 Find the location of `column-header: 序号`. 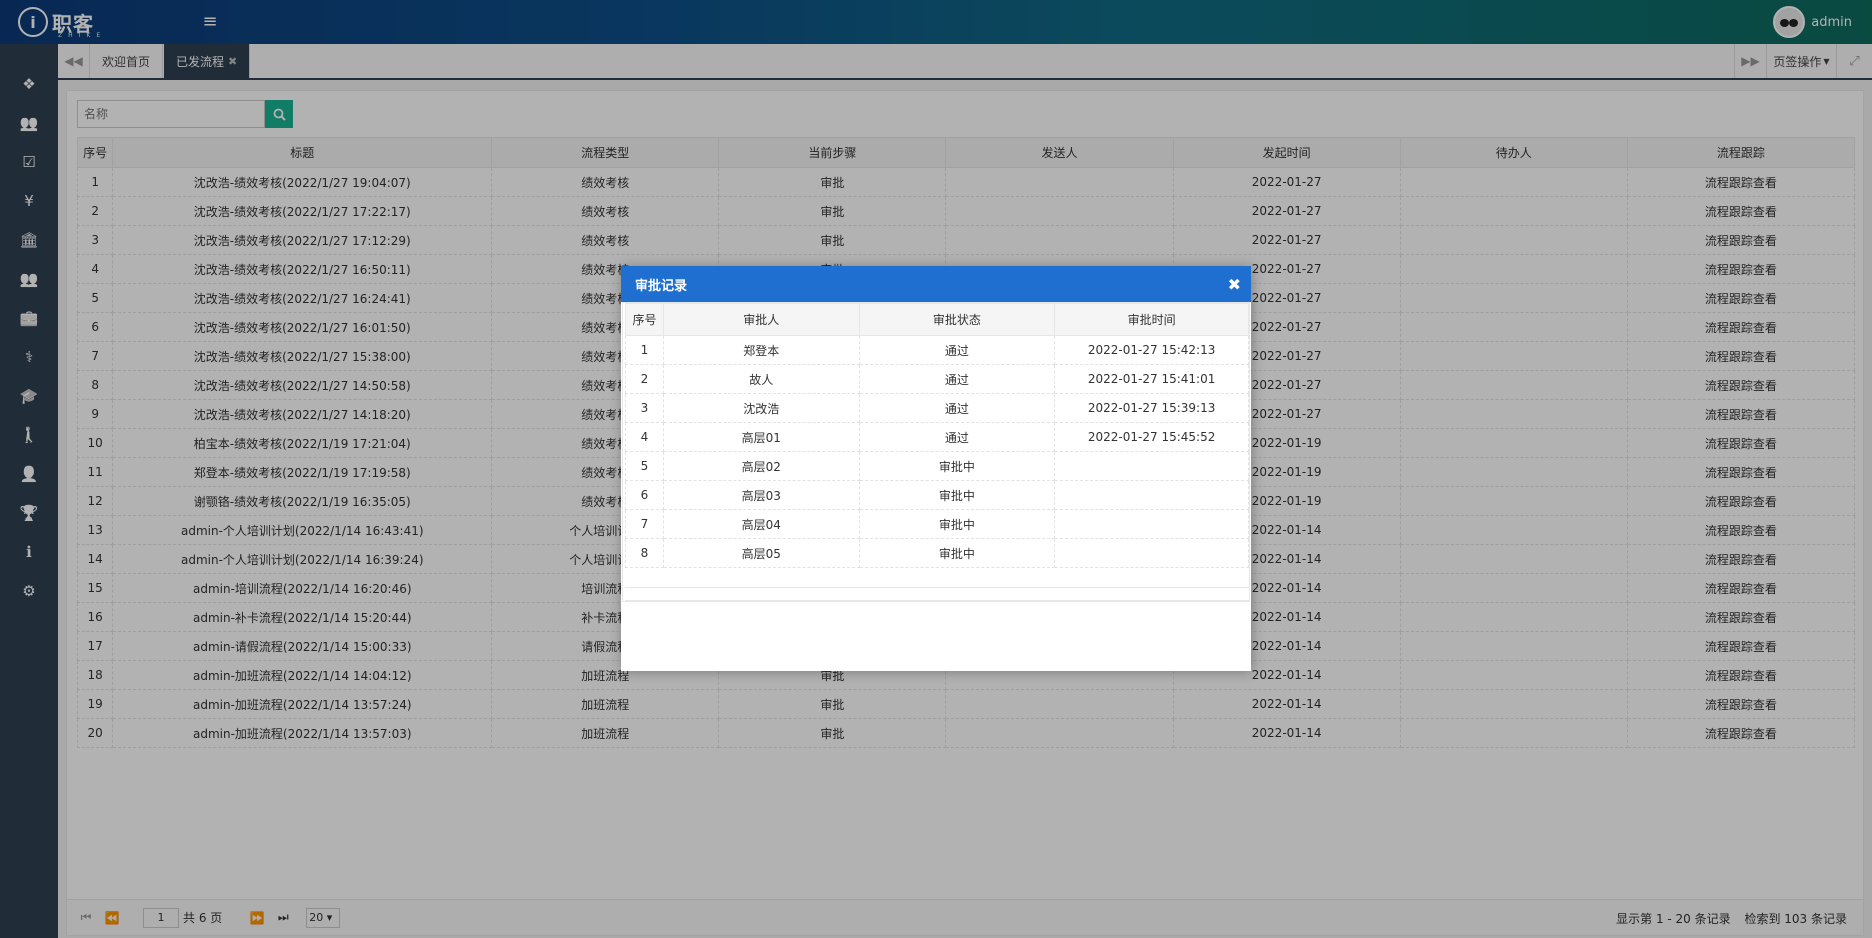

column-header: 序号 is located at coordinates (644, 319).